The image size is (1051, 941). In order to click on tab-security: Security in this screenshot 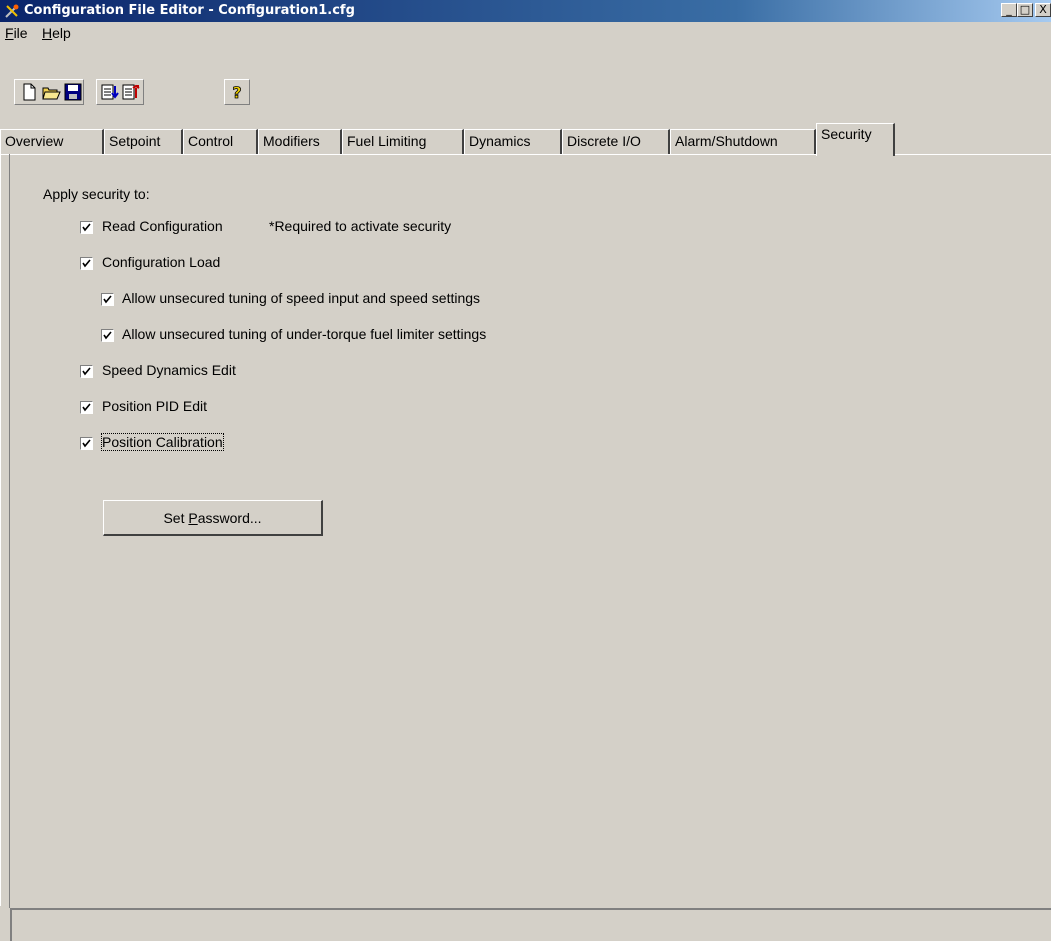, I will do `click(855, 139)`.